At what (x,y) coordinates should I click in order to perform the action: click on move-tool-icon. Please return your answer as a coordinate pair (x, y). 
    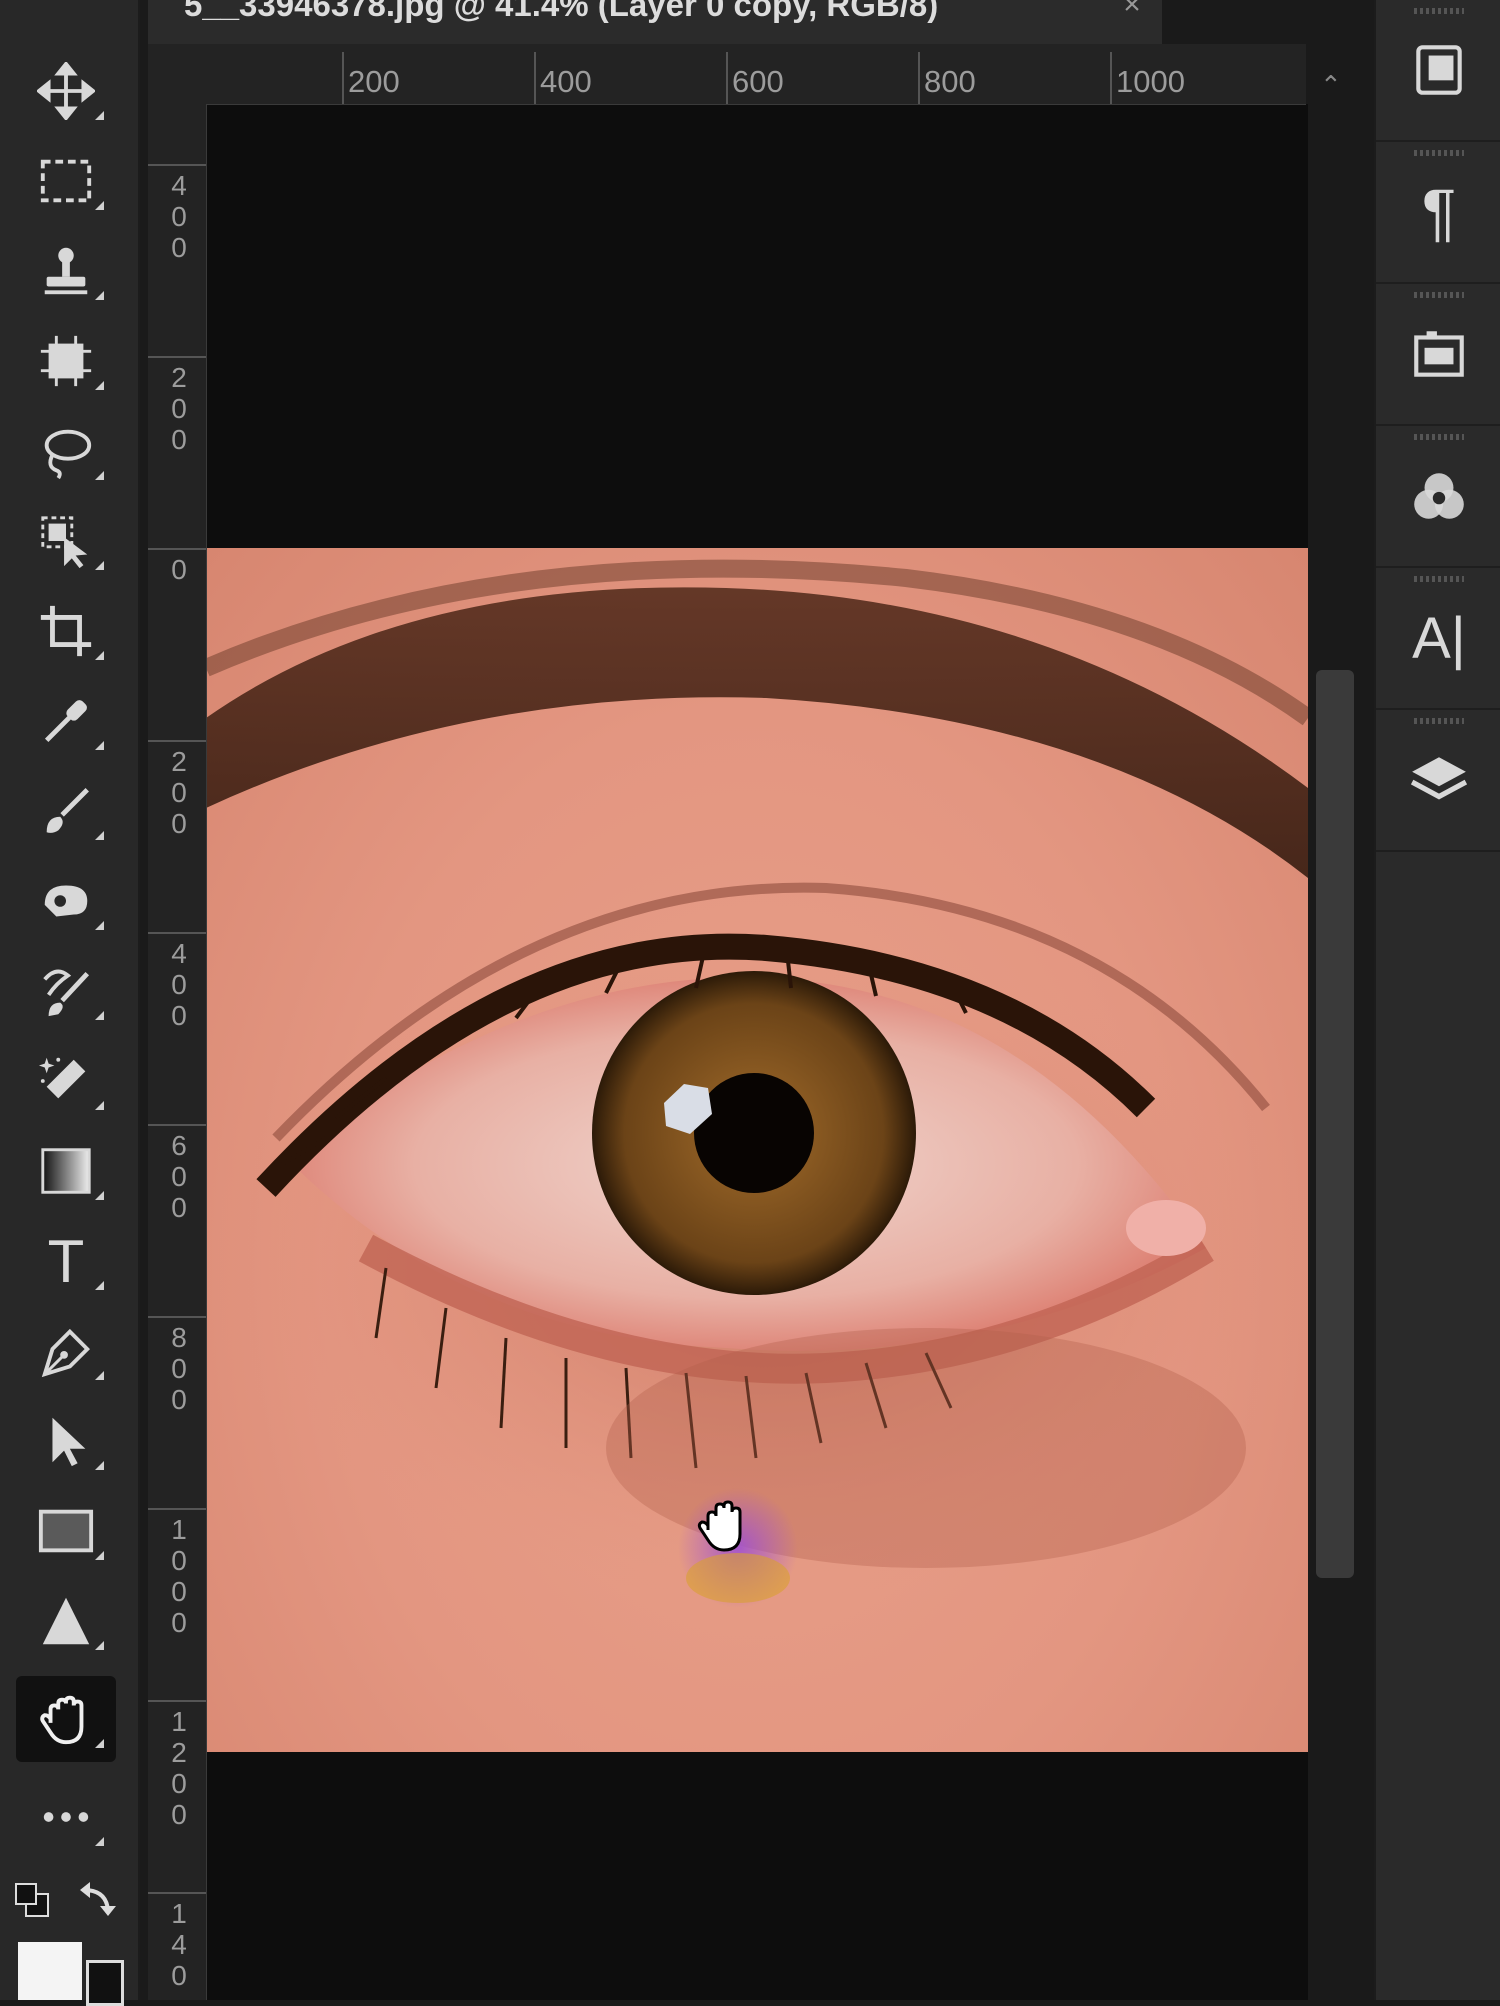
    Looking at the image, I should click on (66, 91).